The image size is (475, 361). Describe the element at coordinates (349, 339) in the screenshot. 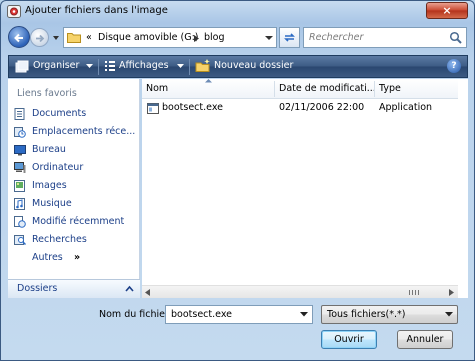

I see `open-button: Ouvrir` at that location.